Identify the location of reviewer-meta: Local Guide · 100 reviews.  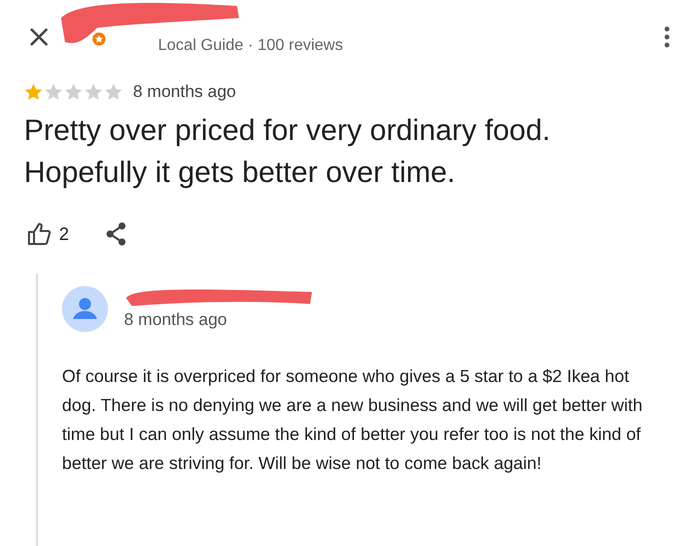
(250, 46).